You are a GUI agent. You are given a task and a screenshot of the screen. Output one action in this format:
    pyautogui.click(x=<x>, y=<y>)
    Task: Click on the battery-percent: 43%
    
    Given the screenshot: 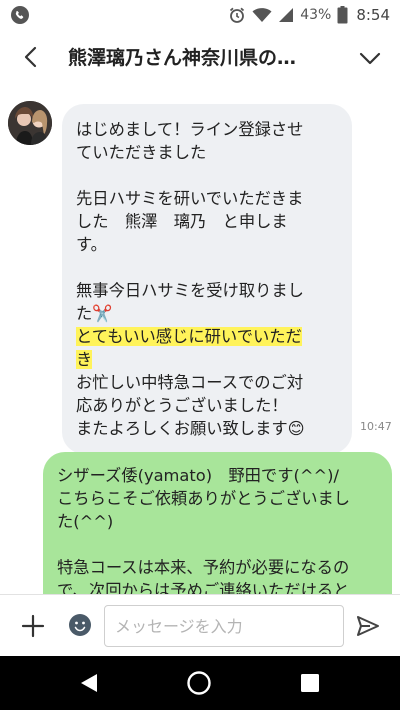 What is the action you would take?
    pyautogui.click(x=316, y=15)
    